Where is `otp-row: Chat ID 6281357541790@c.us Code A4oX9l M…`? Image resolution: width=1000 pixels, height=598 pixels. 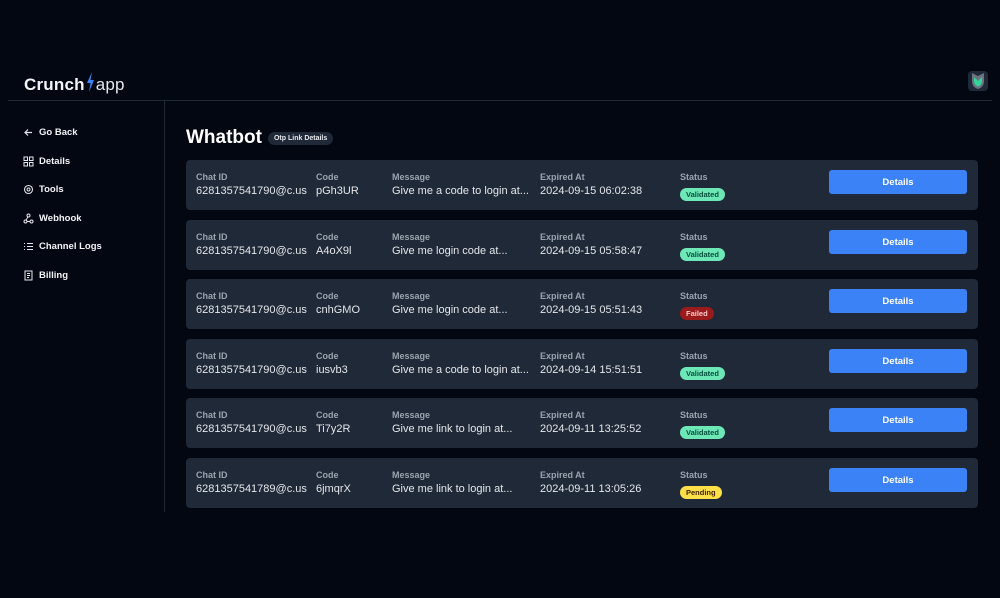 otp-row: Chat ID 6281357541790@c.us Code A4oX9l M… is located at coordinates (582, 245).